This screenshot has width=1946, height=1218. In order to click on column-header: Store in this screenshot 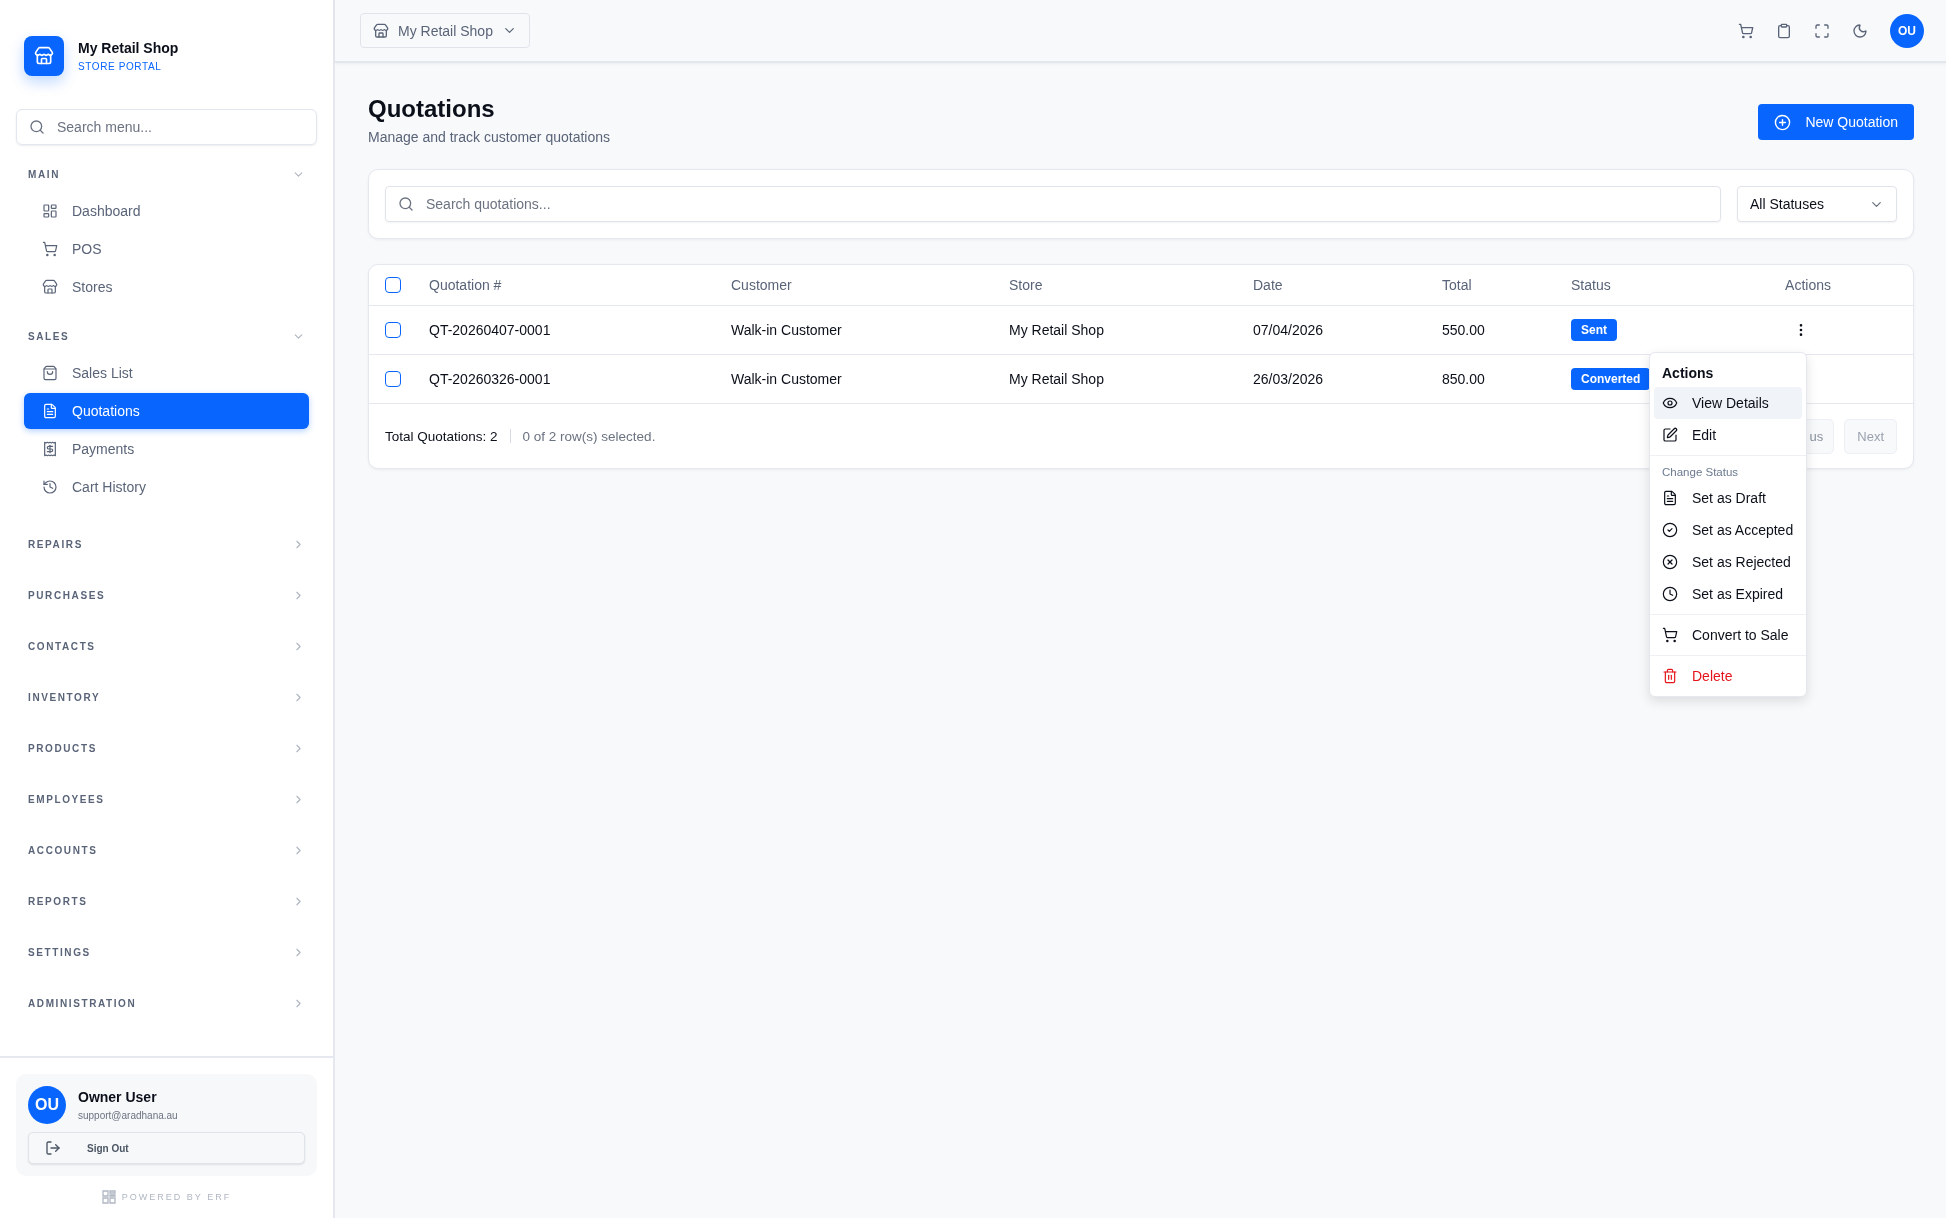, I will do `click(1026, 285)`.